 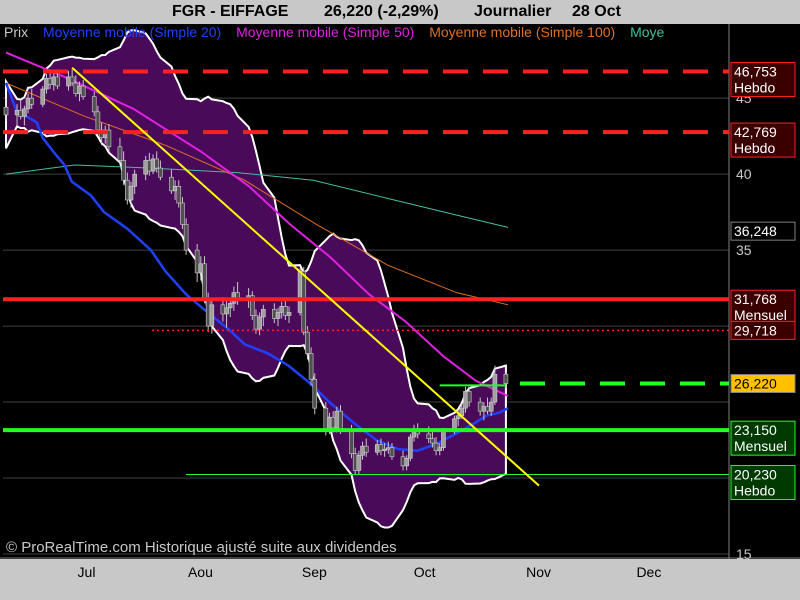 What do you see at coordinates (744, 554) in the screenshot?
I see `y-tick-label: 15` at bounding box center [744, 554].